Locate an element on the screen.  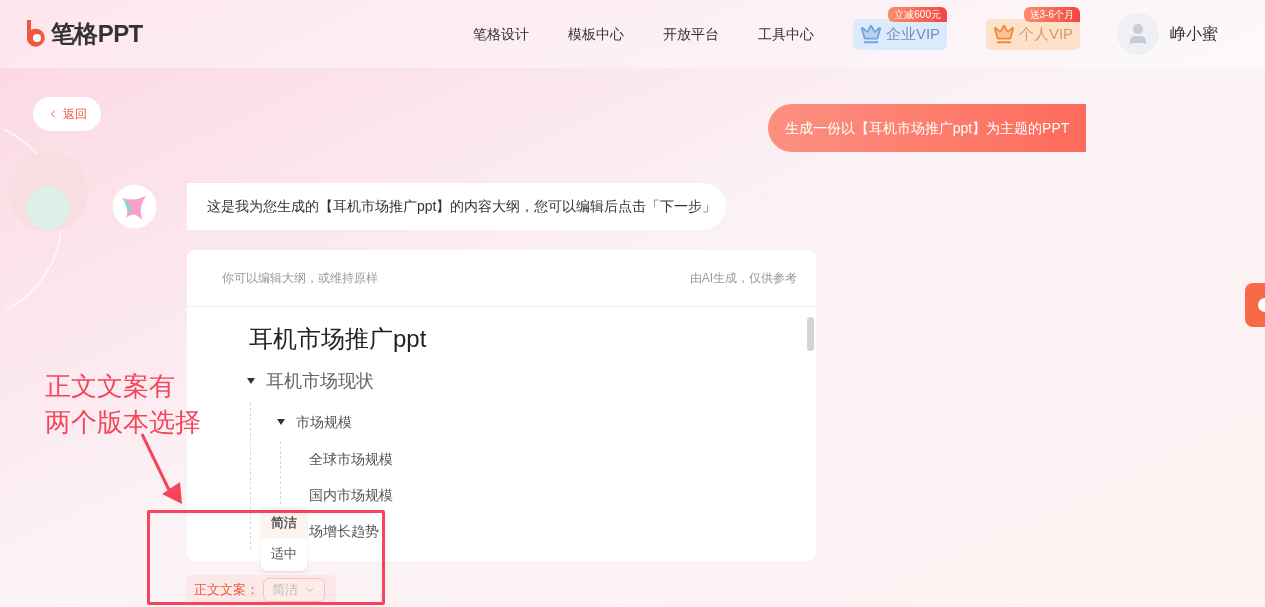
promo-badge: 送3-6个月 is located at coordinates (1051, 14).